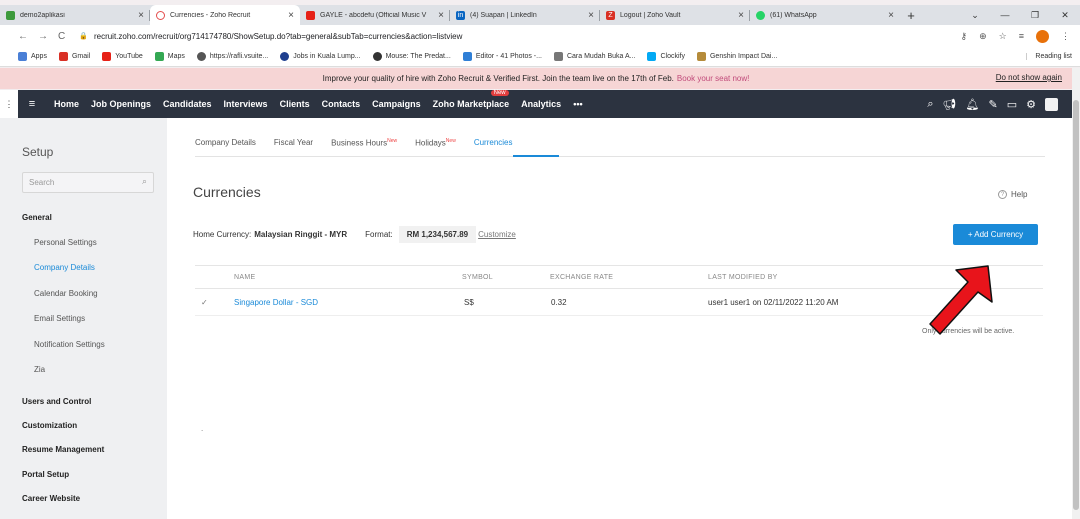  What do you see at coordinates (43, 36) in the screenshot?
I see `forward-icon: →` at bounding box center [43, 36].